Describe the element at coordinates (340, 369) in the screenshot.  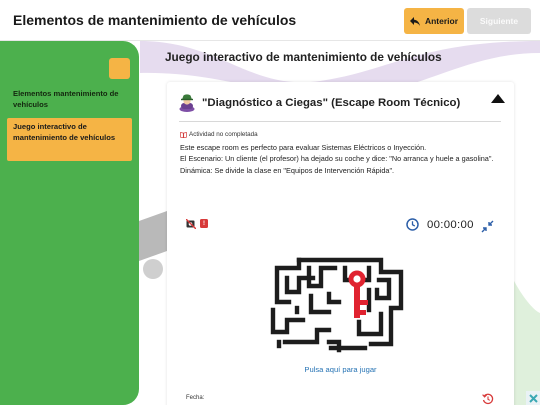
I see `play-link: Pulsa aquí para jugar` at that location.